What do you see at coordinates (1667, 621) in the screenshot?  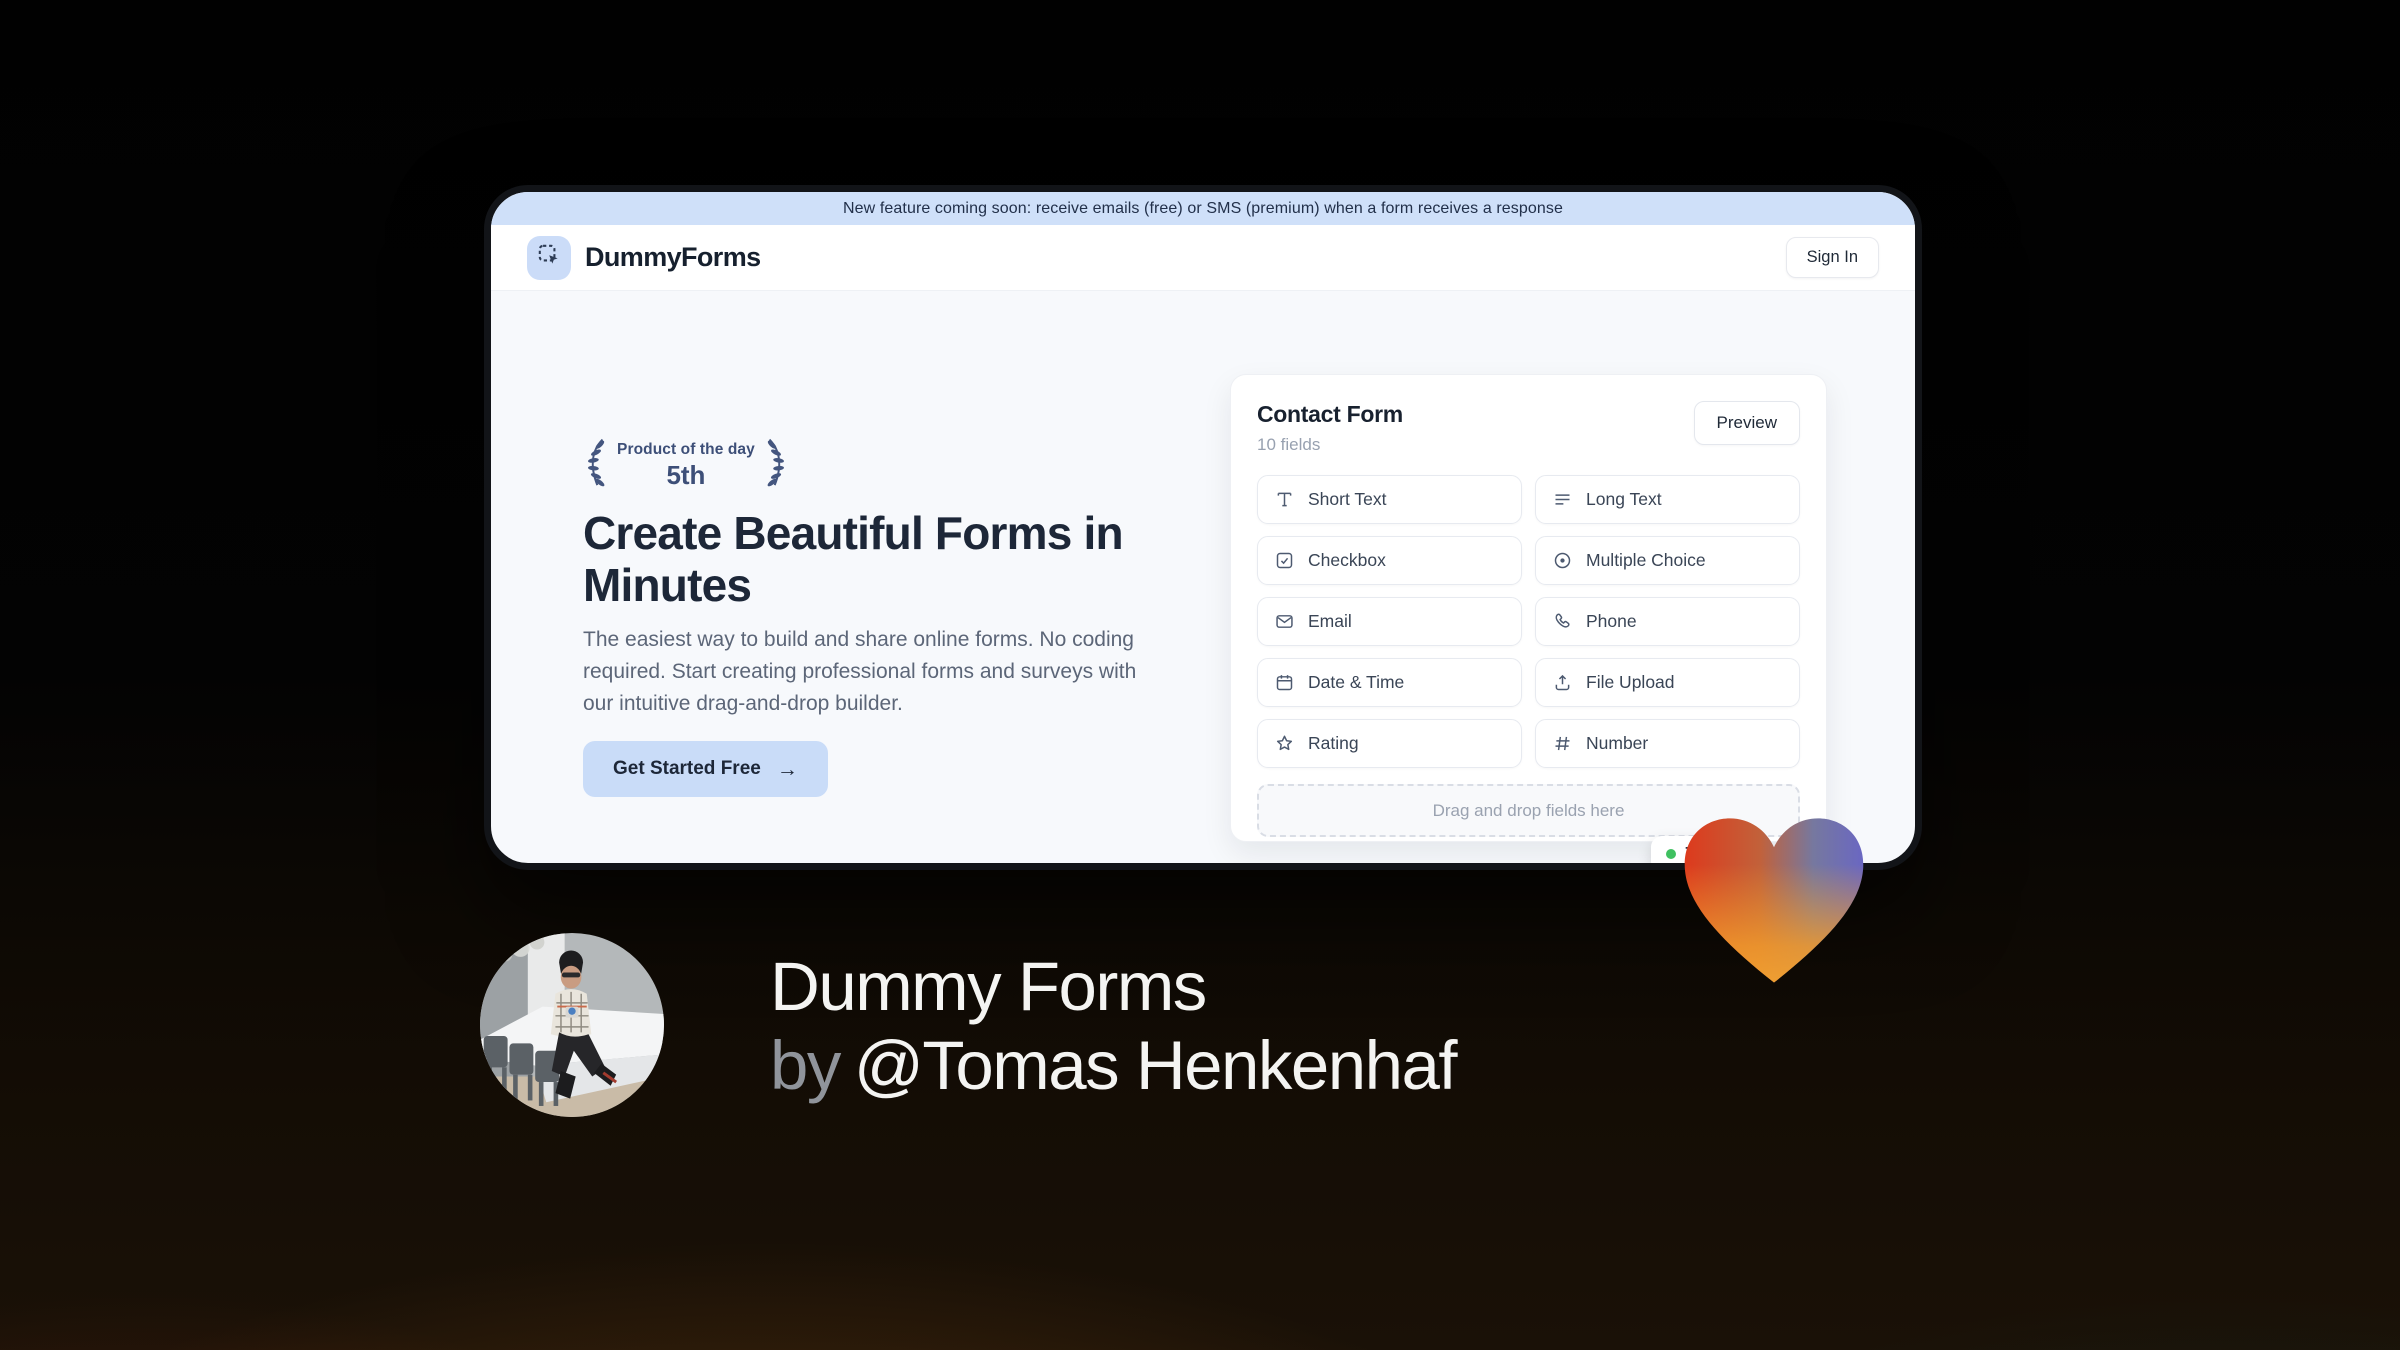 I see `field-item-phone: Phone` at bounding box center [1667, 621].